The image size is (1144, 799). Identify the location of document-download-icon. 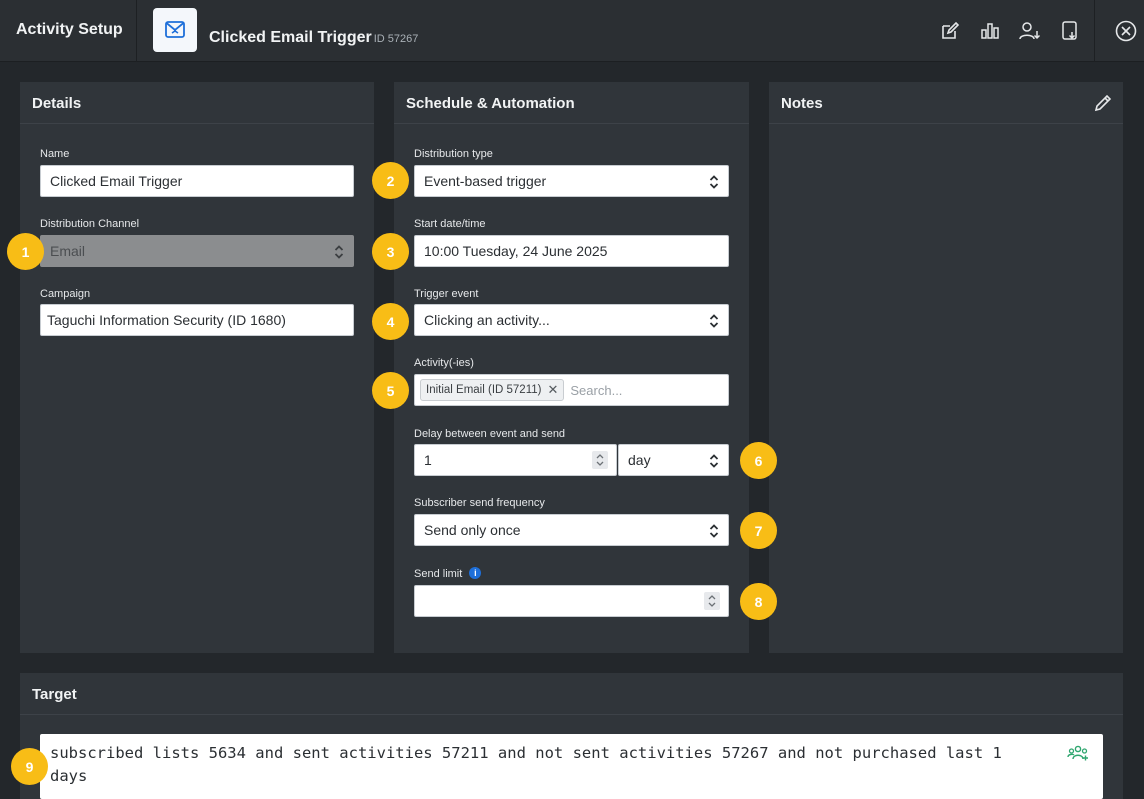
(1070, 31).